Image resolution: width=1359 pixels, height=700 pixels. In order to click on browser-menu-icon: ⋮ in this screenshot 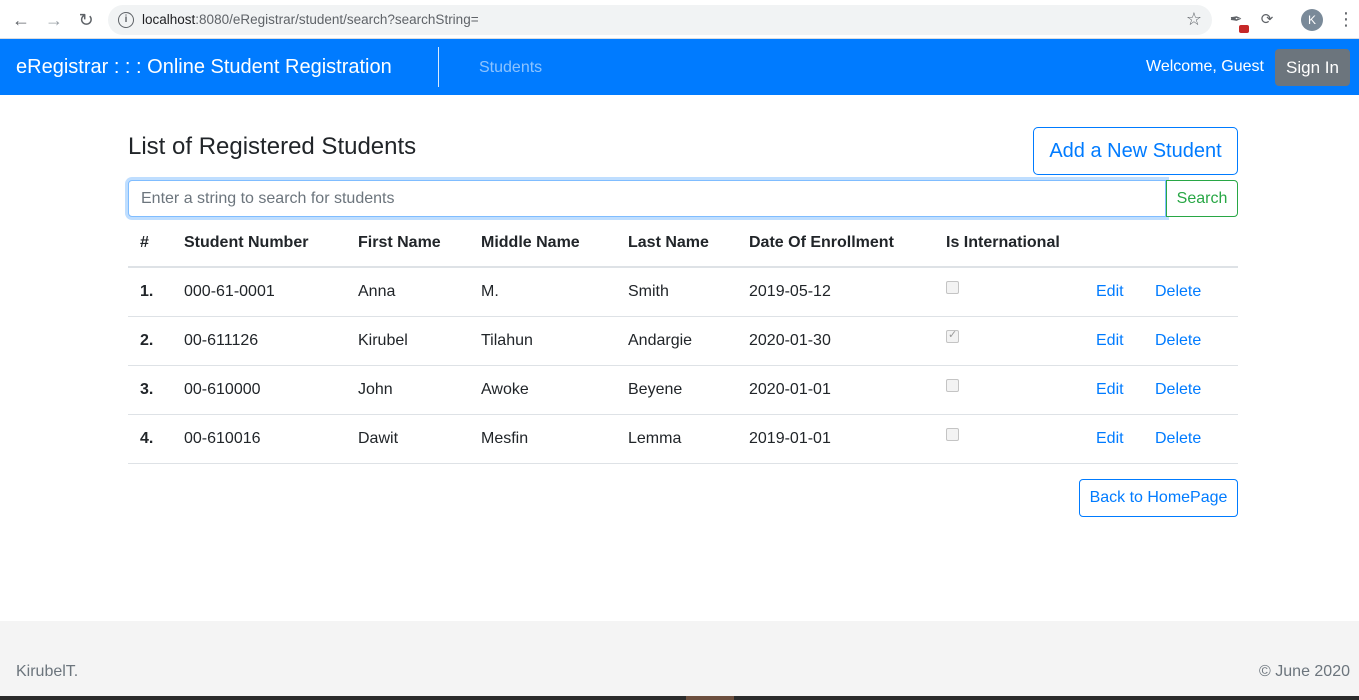, I will do `click(1346, 20)`.